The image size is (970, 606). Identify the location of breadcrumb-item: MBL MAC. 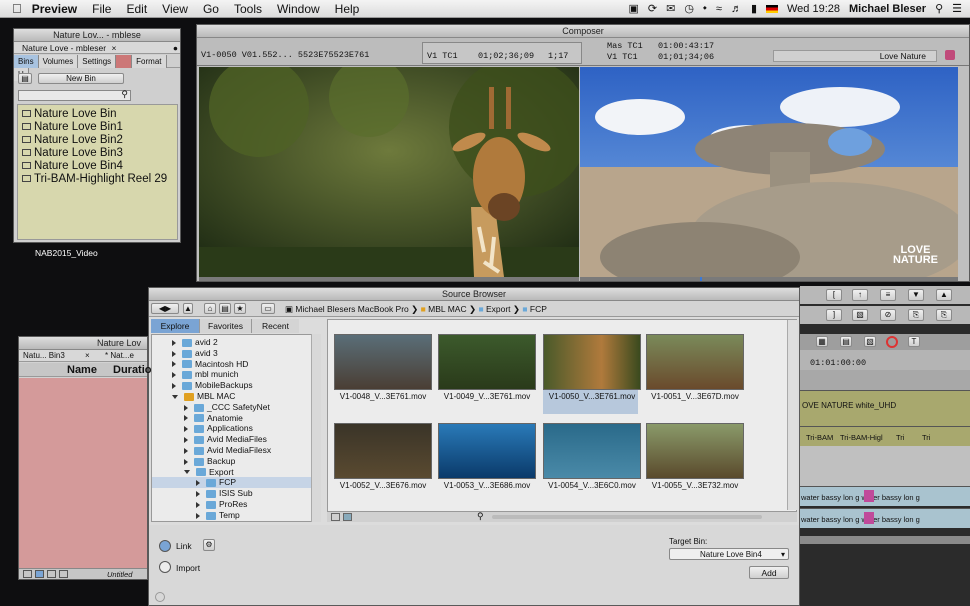
(447, 309).